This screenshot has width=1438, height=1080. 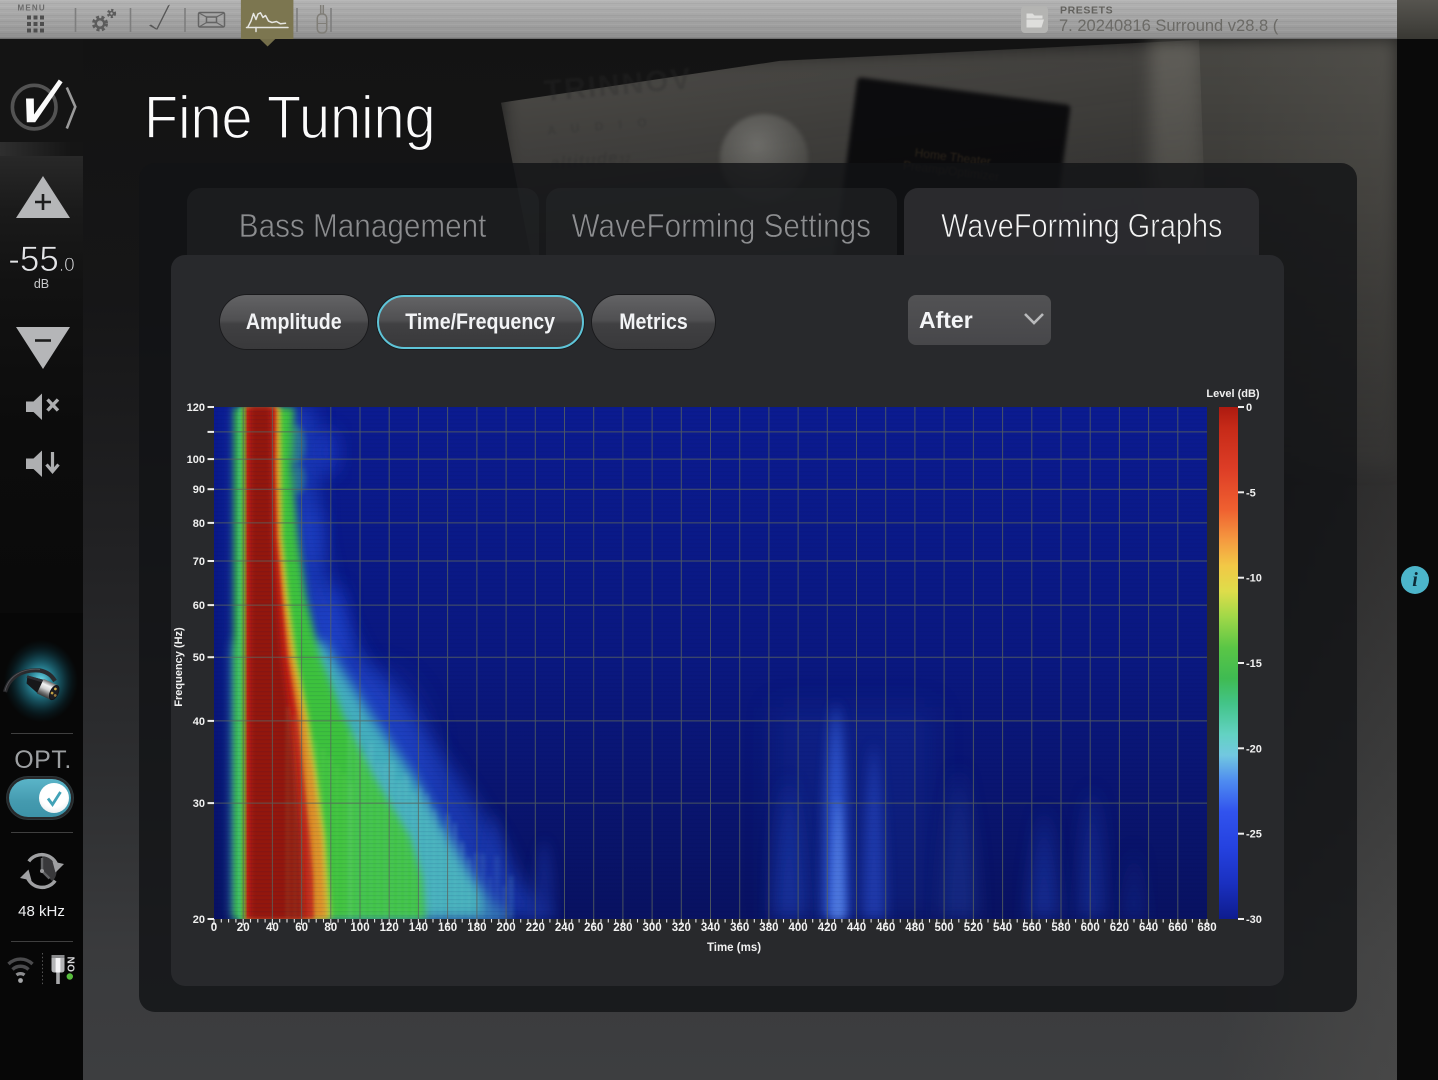 I want to click on svg-text: 620, so click(x=1119, y=928).